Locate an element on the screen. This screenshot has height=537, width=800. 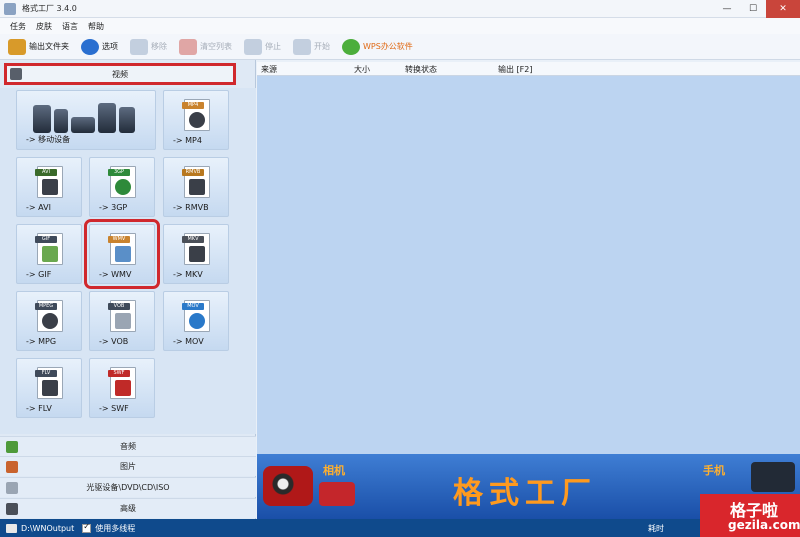
task-list-header: 来源 大小 转换状态 输出 [F2] is located at coordinates (528, 69).